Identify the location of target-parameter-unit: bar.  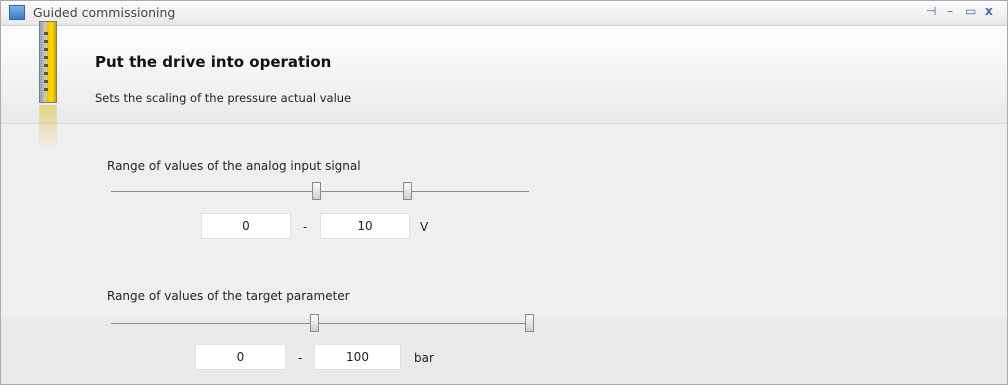
(424, 358).